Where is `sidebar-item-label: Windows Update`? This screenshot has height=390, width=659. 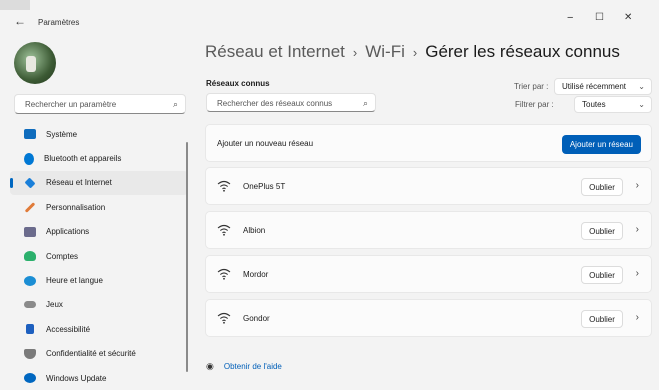
sidebar-item-label: Windows Update is located at coordinates (76, 378).